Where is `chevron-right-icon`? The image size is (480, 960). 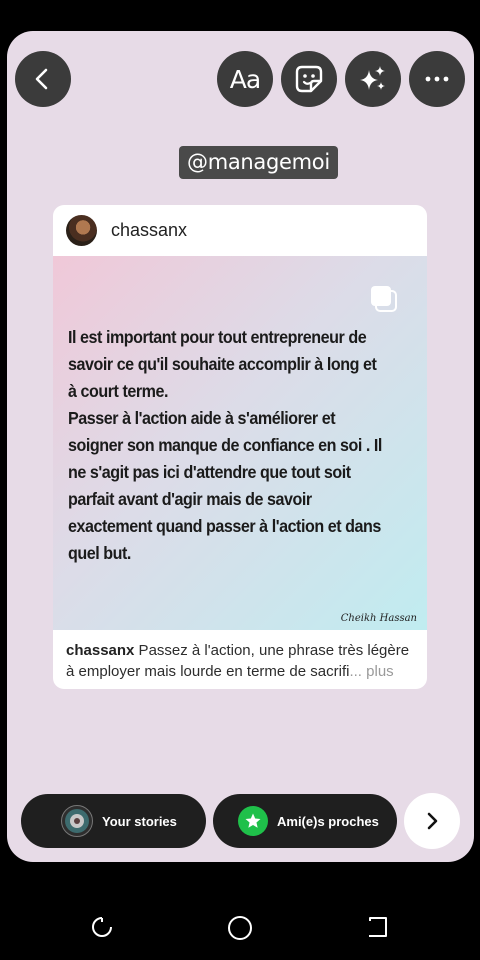 chevron-right-icon is located at coordinates (432, 821).